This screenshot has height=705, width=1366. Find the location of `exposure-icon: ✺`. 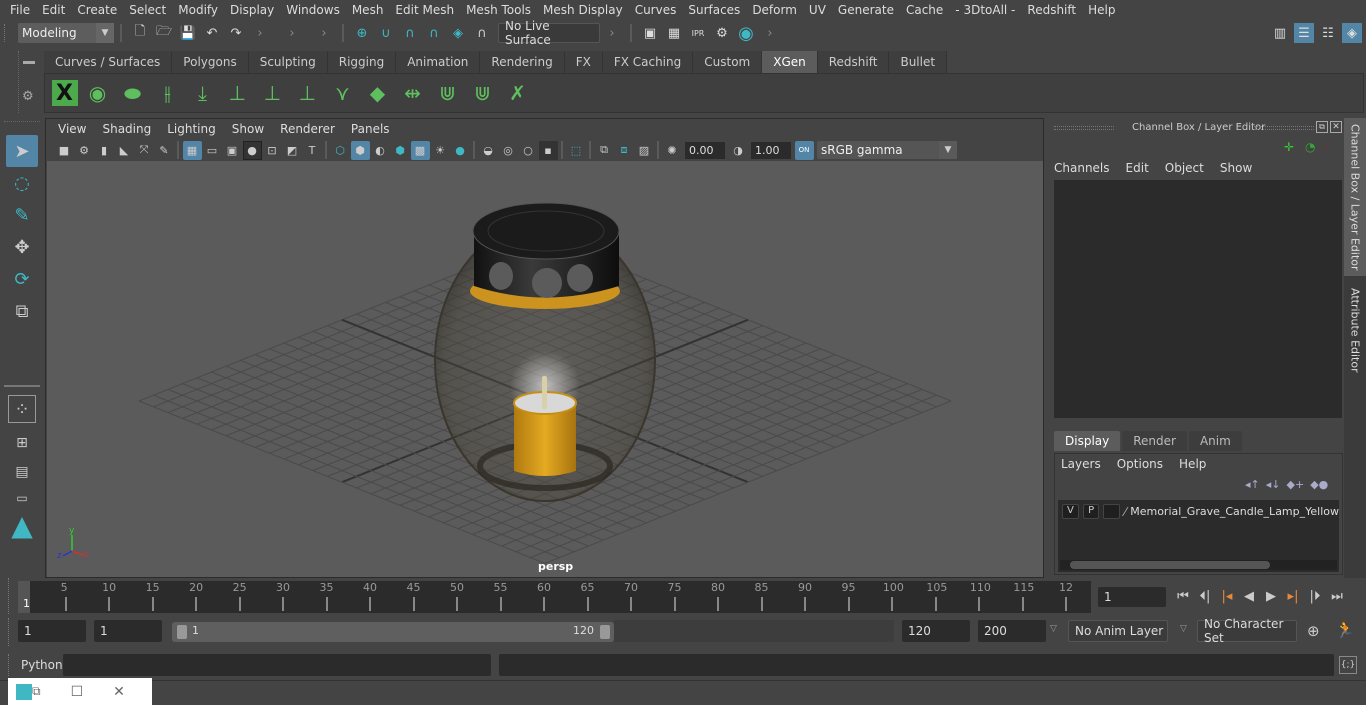

exposure-icon: ✺ is located at coordinates (672, 150).